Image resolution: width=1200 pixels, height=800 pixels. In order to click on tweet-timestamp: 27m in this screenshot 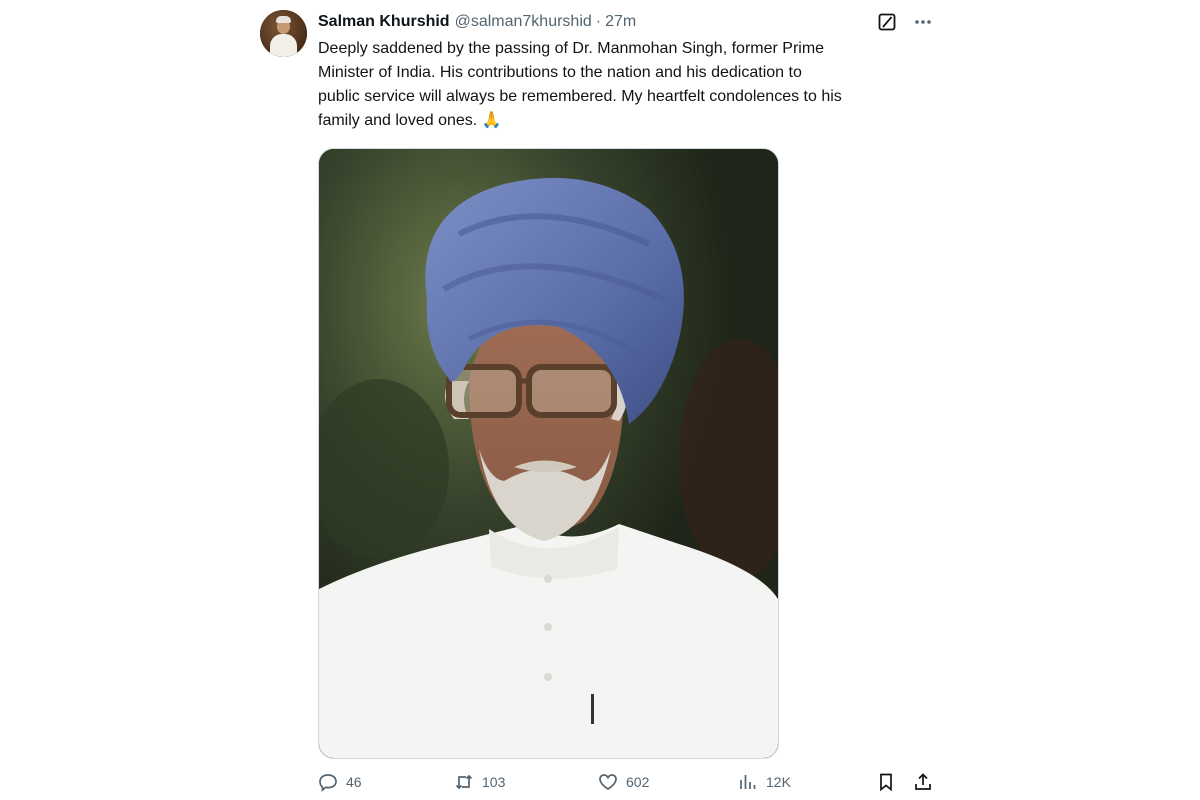, I will do `click(620, 22)`.